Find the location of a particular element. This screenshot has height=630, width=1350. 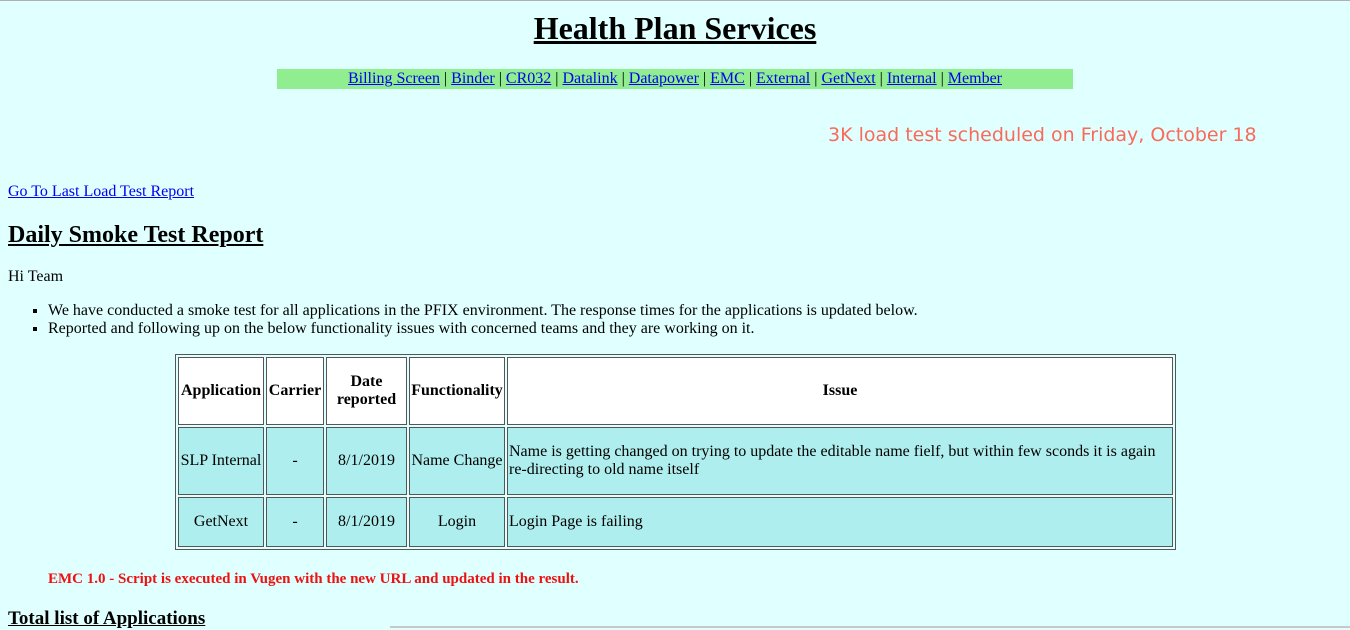

column-header-issue: Issue is located at coordinates (840, 391).